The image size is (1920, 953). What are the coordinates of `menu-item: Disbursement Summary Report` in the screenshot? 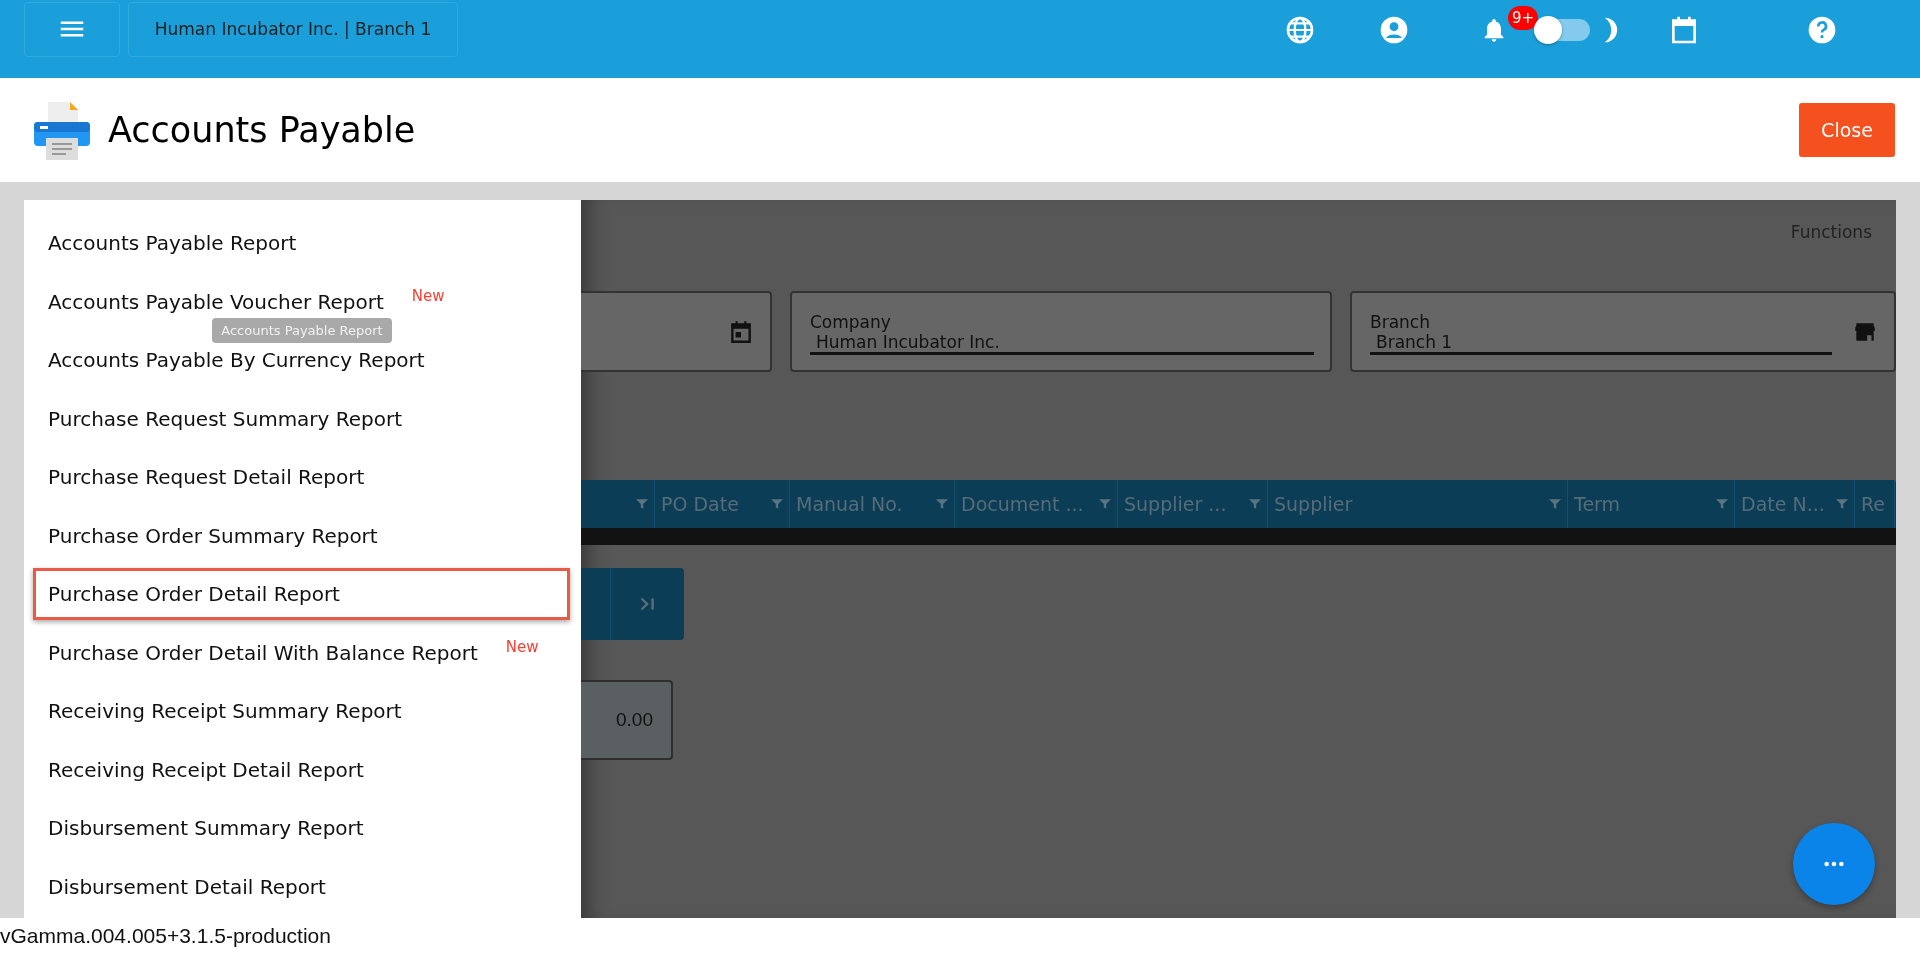 It's located at (302, 828).